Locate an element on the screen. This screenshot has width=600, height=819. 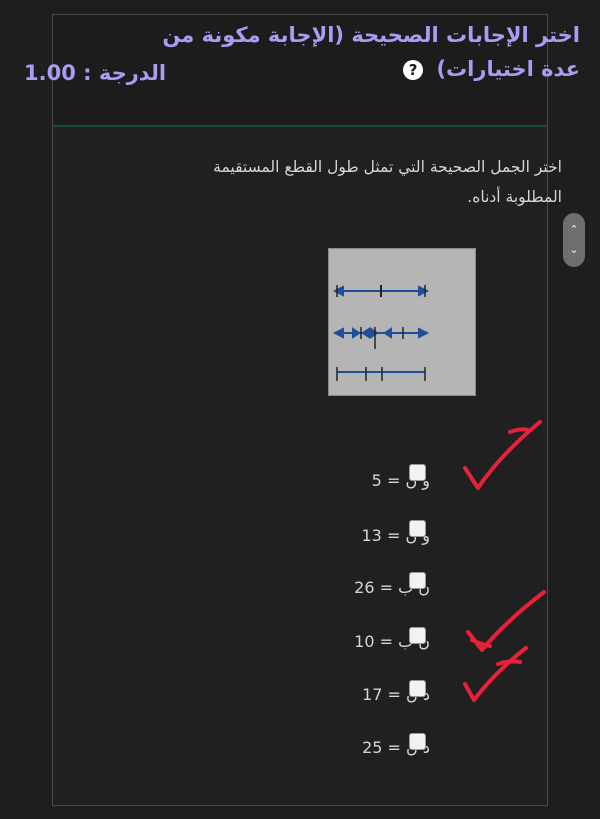
segment-diagram is located at coordinates (402, 322).